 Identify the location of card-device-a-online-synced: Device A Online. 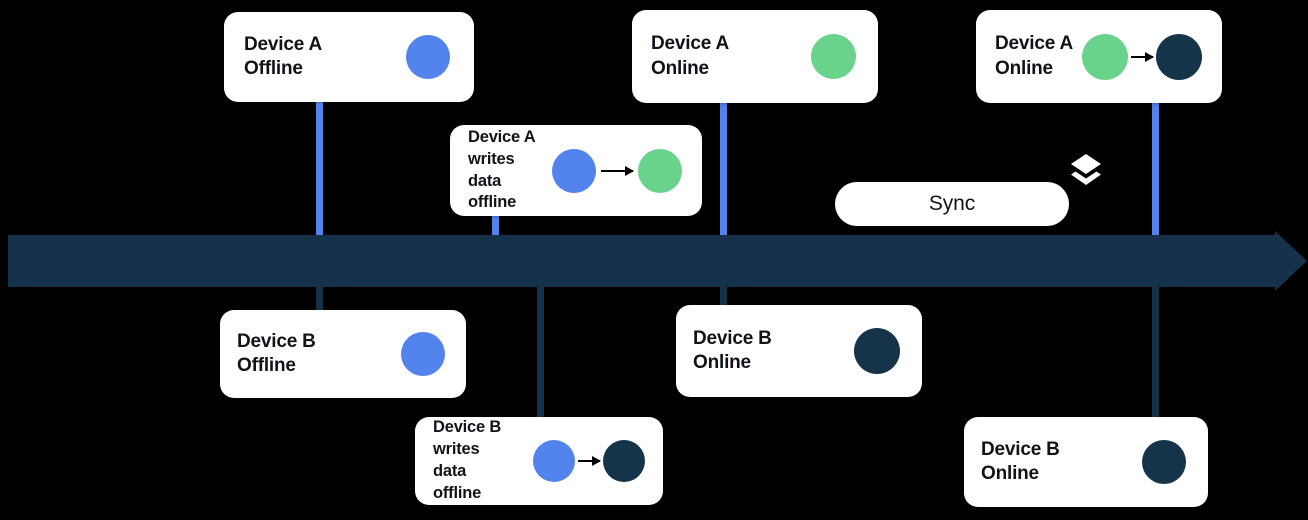
(1099, 56).